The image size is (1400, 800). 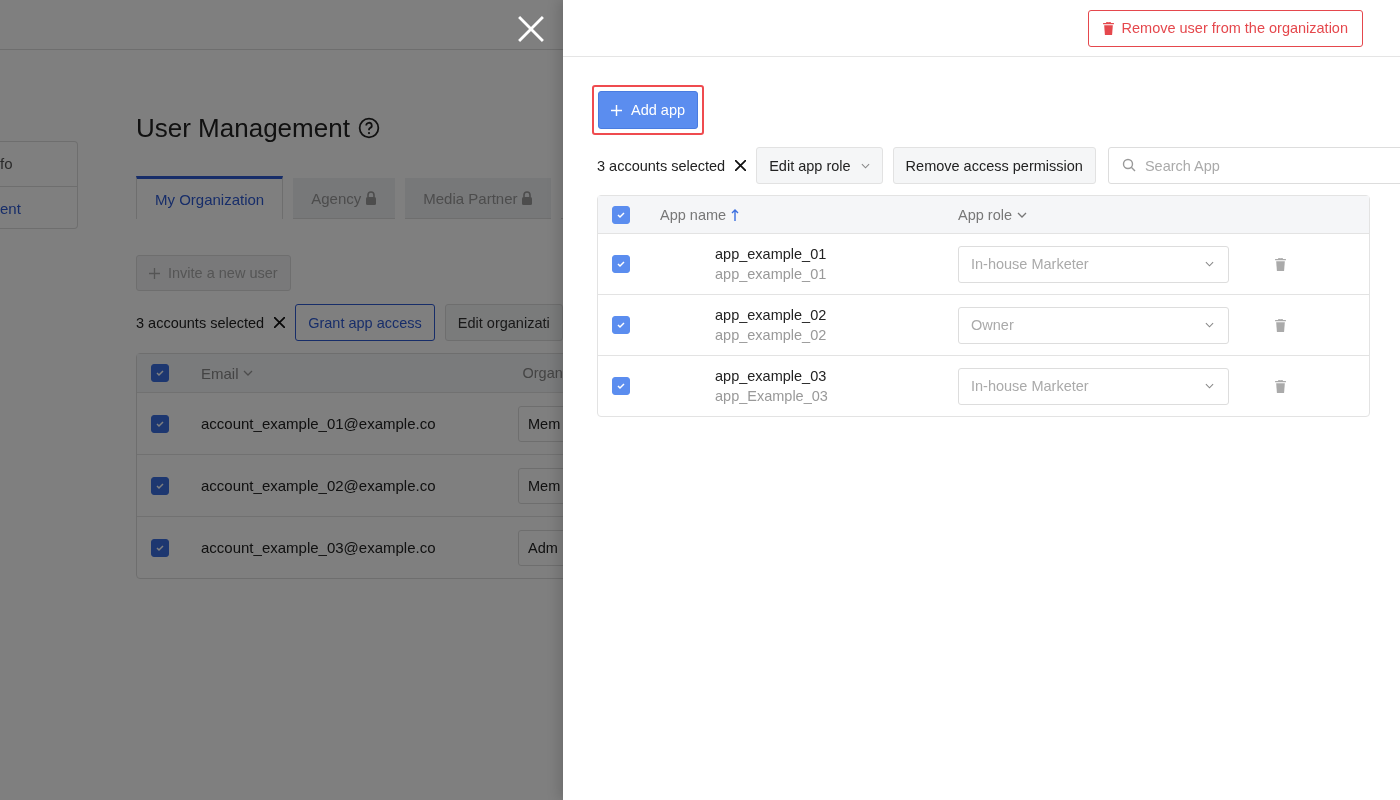 What do you see at coordinates (503, 322) in the screenshot?
I see `action-button: Edit organizati` at bounding box center [503, 322].